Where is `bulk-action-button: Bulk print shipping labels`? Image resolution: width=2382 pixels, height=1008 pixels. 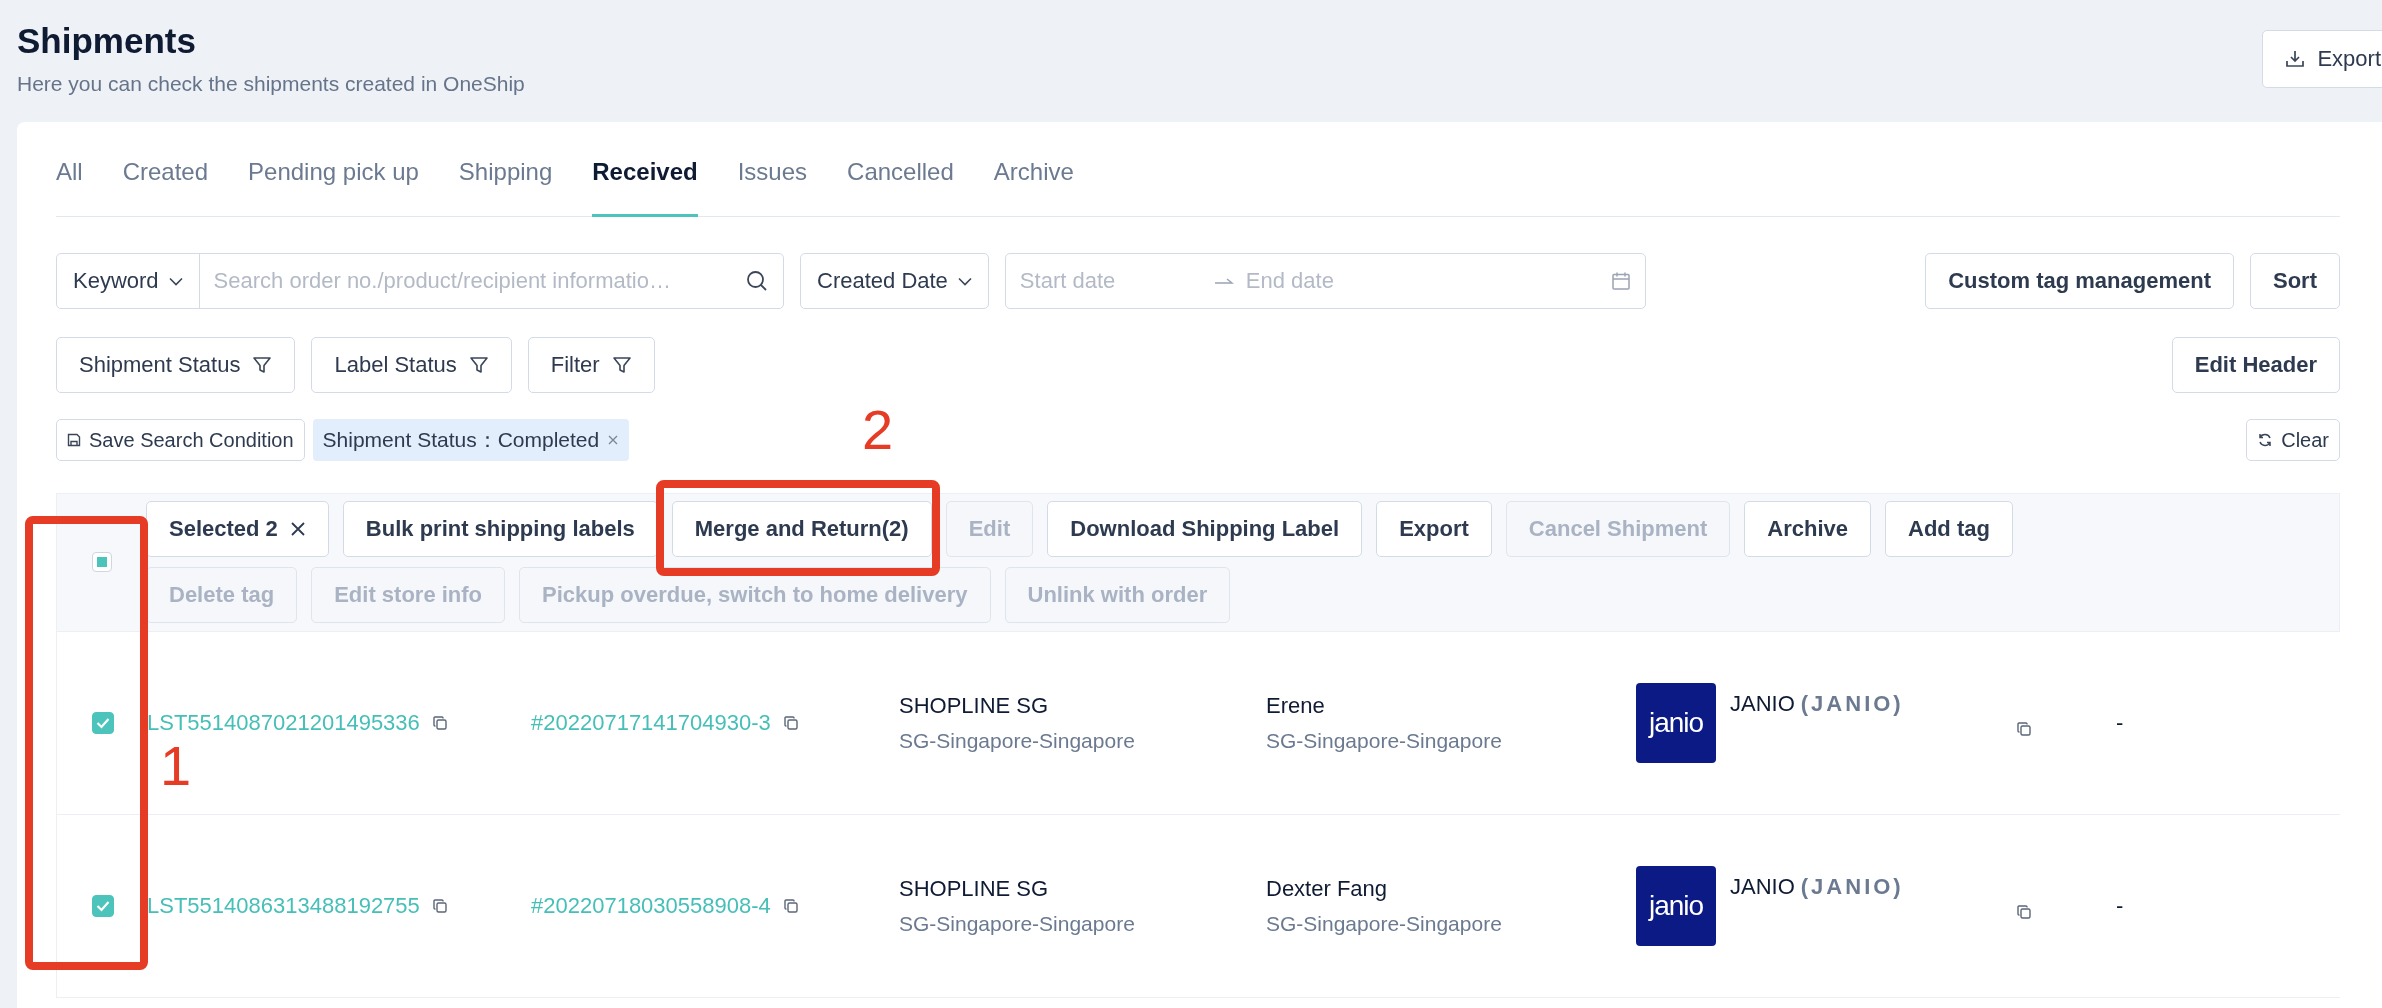
bulk-action-button: Bulk print shipping labels is located at coordinates (500, 529).